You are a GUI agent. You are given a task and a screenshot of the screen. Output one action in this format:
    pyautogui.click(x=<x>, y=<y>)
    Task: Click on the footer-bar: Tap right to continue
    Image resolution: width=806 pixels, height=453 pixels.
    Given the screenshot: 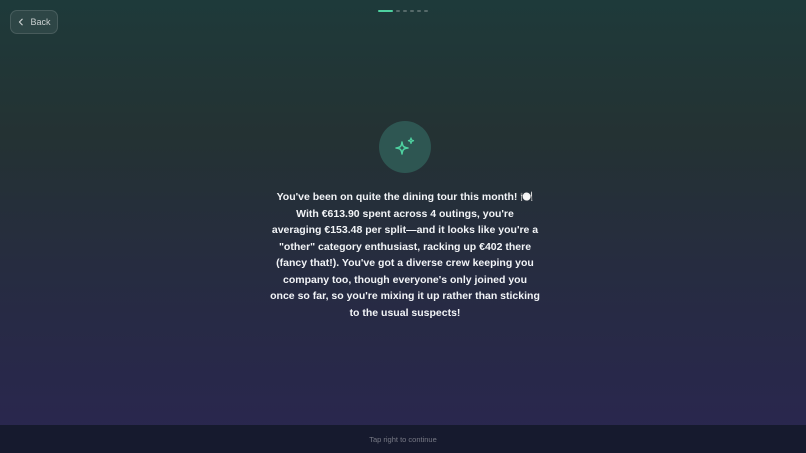 What is the action you would take?
    pyautogui.click(x=403, y=439)
    